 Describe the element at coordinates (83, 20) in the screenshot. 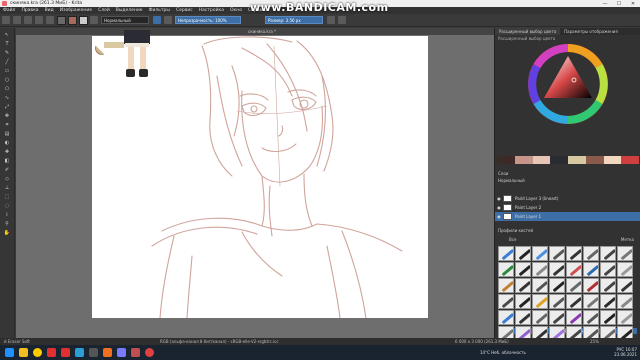

I see `pattern-swatch` at that location.